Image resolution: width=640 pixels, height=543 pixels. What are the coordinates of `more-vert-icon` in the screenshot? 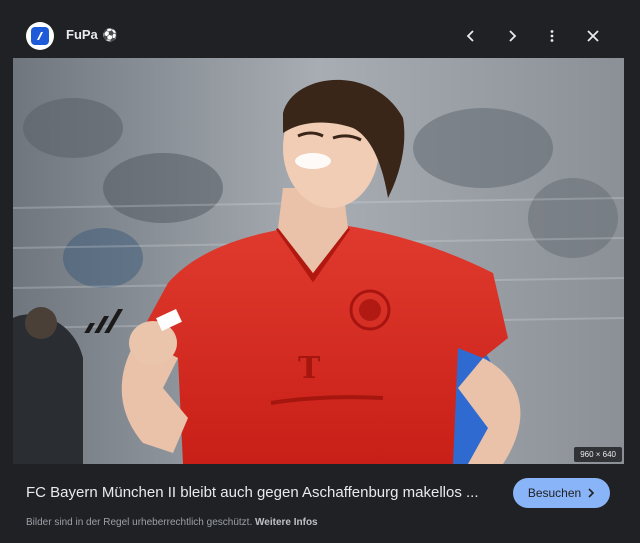 It's located at (552, 36).